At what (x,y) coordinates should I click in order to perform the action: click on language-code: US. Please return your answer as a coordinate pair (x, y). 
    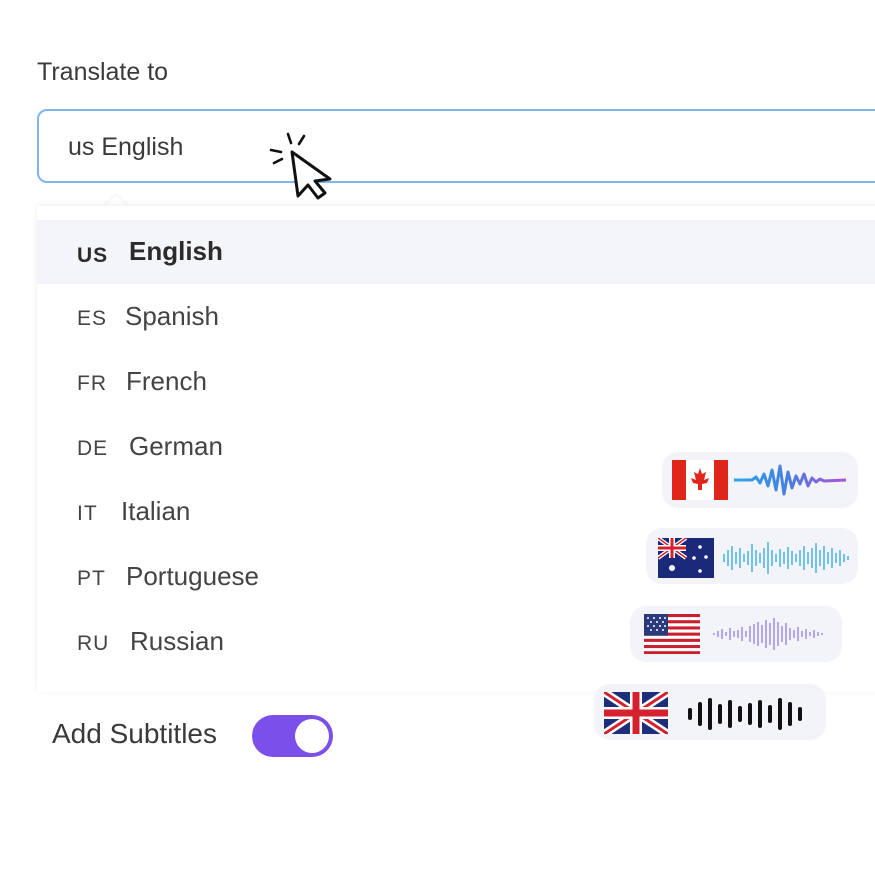
    Looking at the image, I should click on (93, 255).